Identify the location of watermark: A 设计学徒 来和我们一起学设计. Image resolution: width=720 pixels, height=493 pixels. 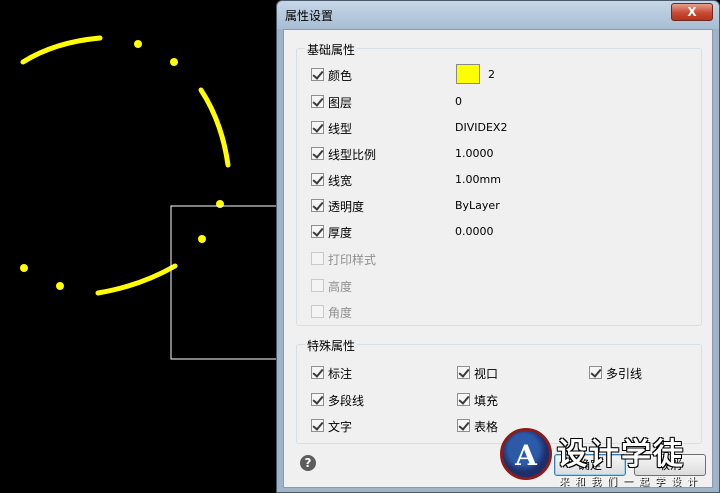
(608, 459).